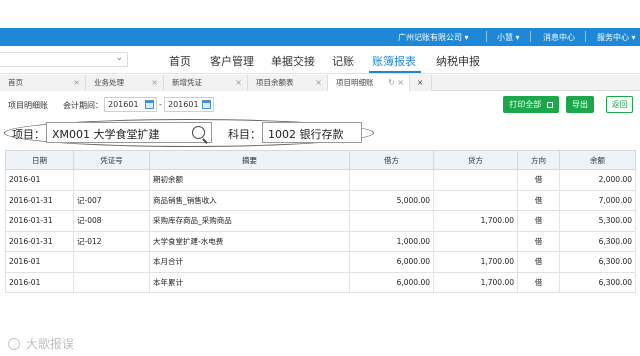  What do you see at coordinates (249, 200) in the screenshot?
I see `cell-summary: 商品销售_销售收入` at bounding box center [249, 200].